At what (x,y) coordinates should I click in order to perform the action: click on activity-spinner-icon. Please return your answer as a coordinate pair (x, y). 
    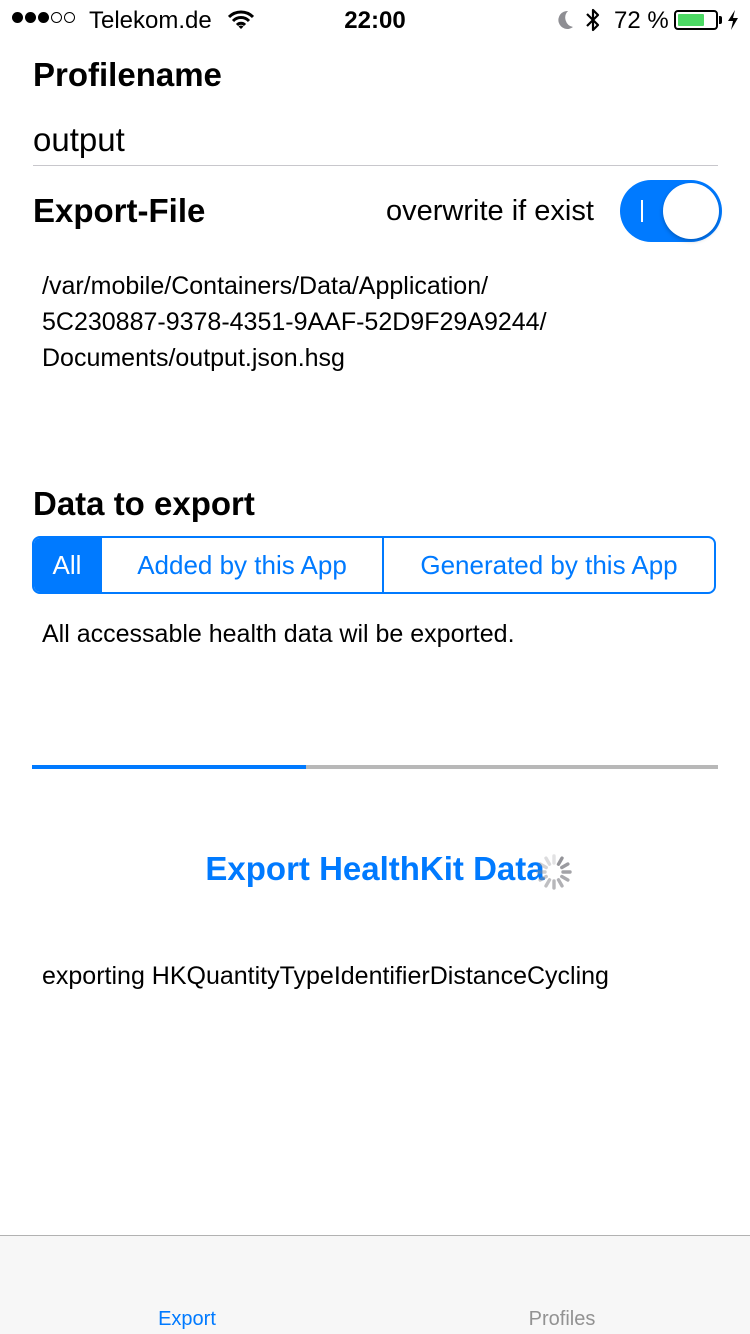
    Looking at the image, I should click on (554, 872).